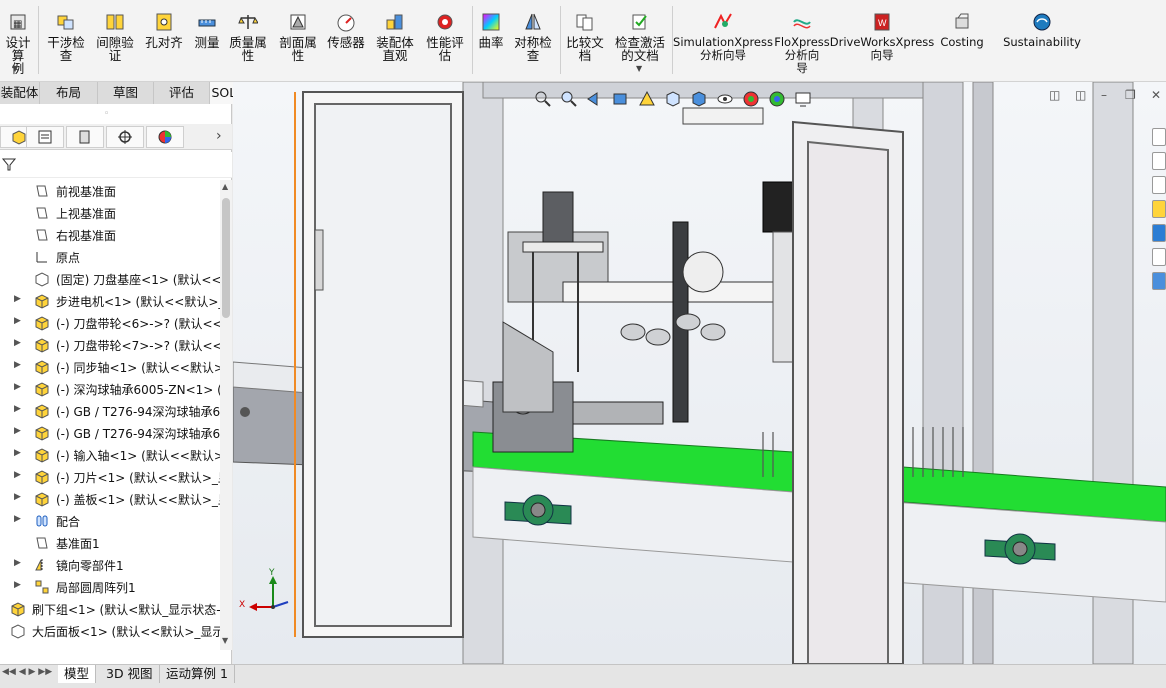 This screenshot has height=688, width=1166. Describe the element at coordinates (445, 22) in the screenshot. I see `performance-evaluation-icon` at that location.